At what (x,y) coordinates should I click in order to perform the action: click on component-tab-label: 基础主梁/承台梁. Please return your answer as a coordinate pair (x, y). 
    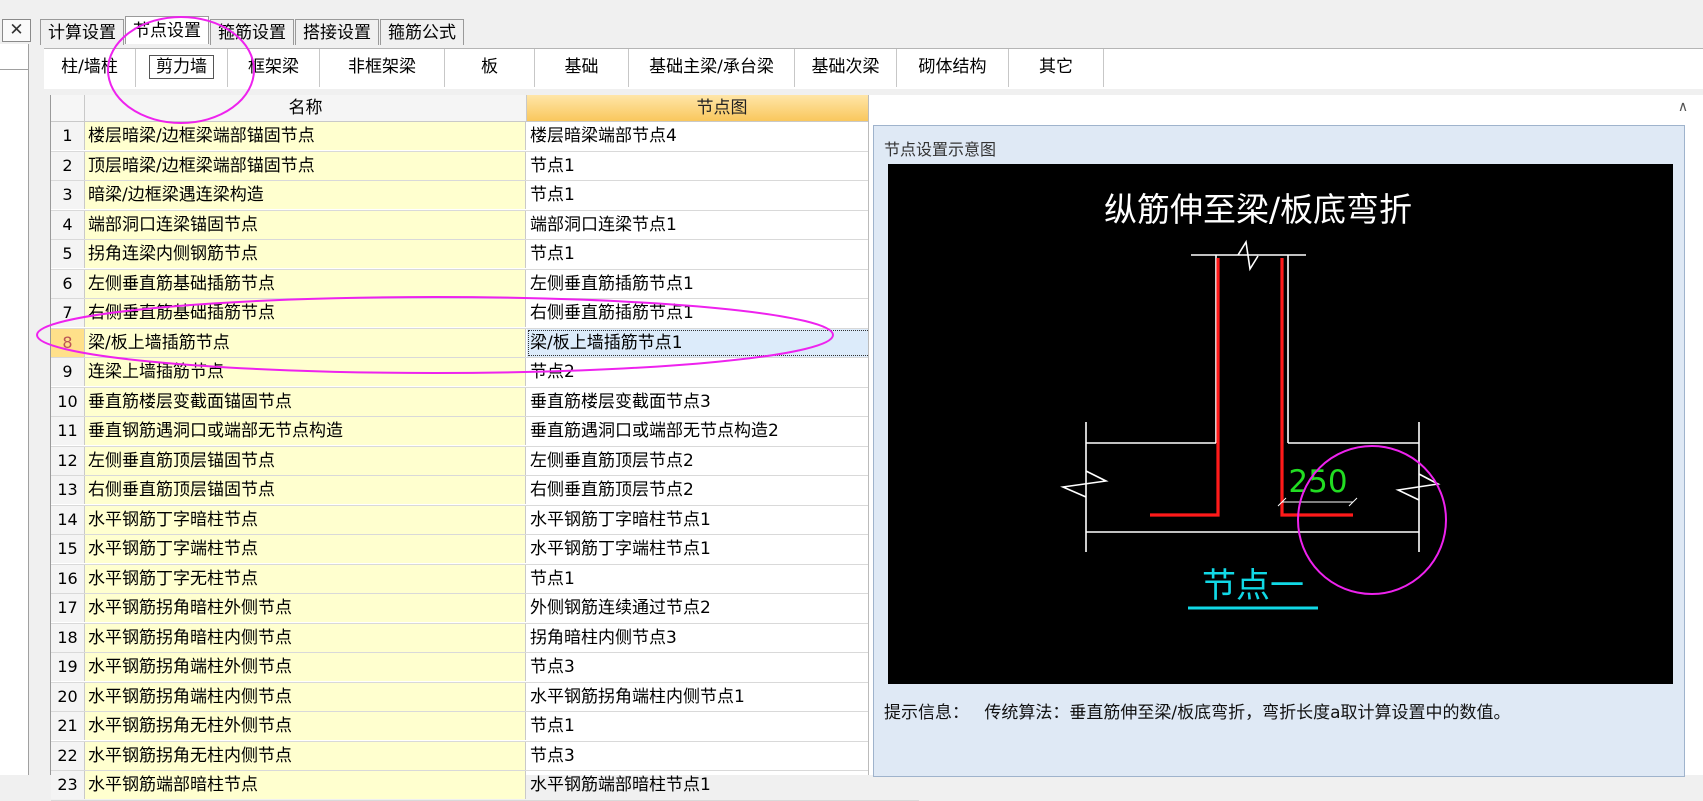
    Looking at the image, I should click on (711, 67).